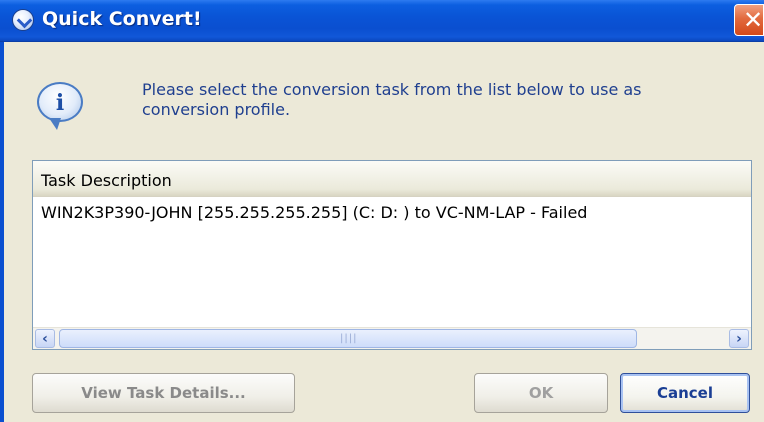 Image resolution: width=764 pixels, height=422 pixels. I want to click on info-glyph: i, so click(60, 103).